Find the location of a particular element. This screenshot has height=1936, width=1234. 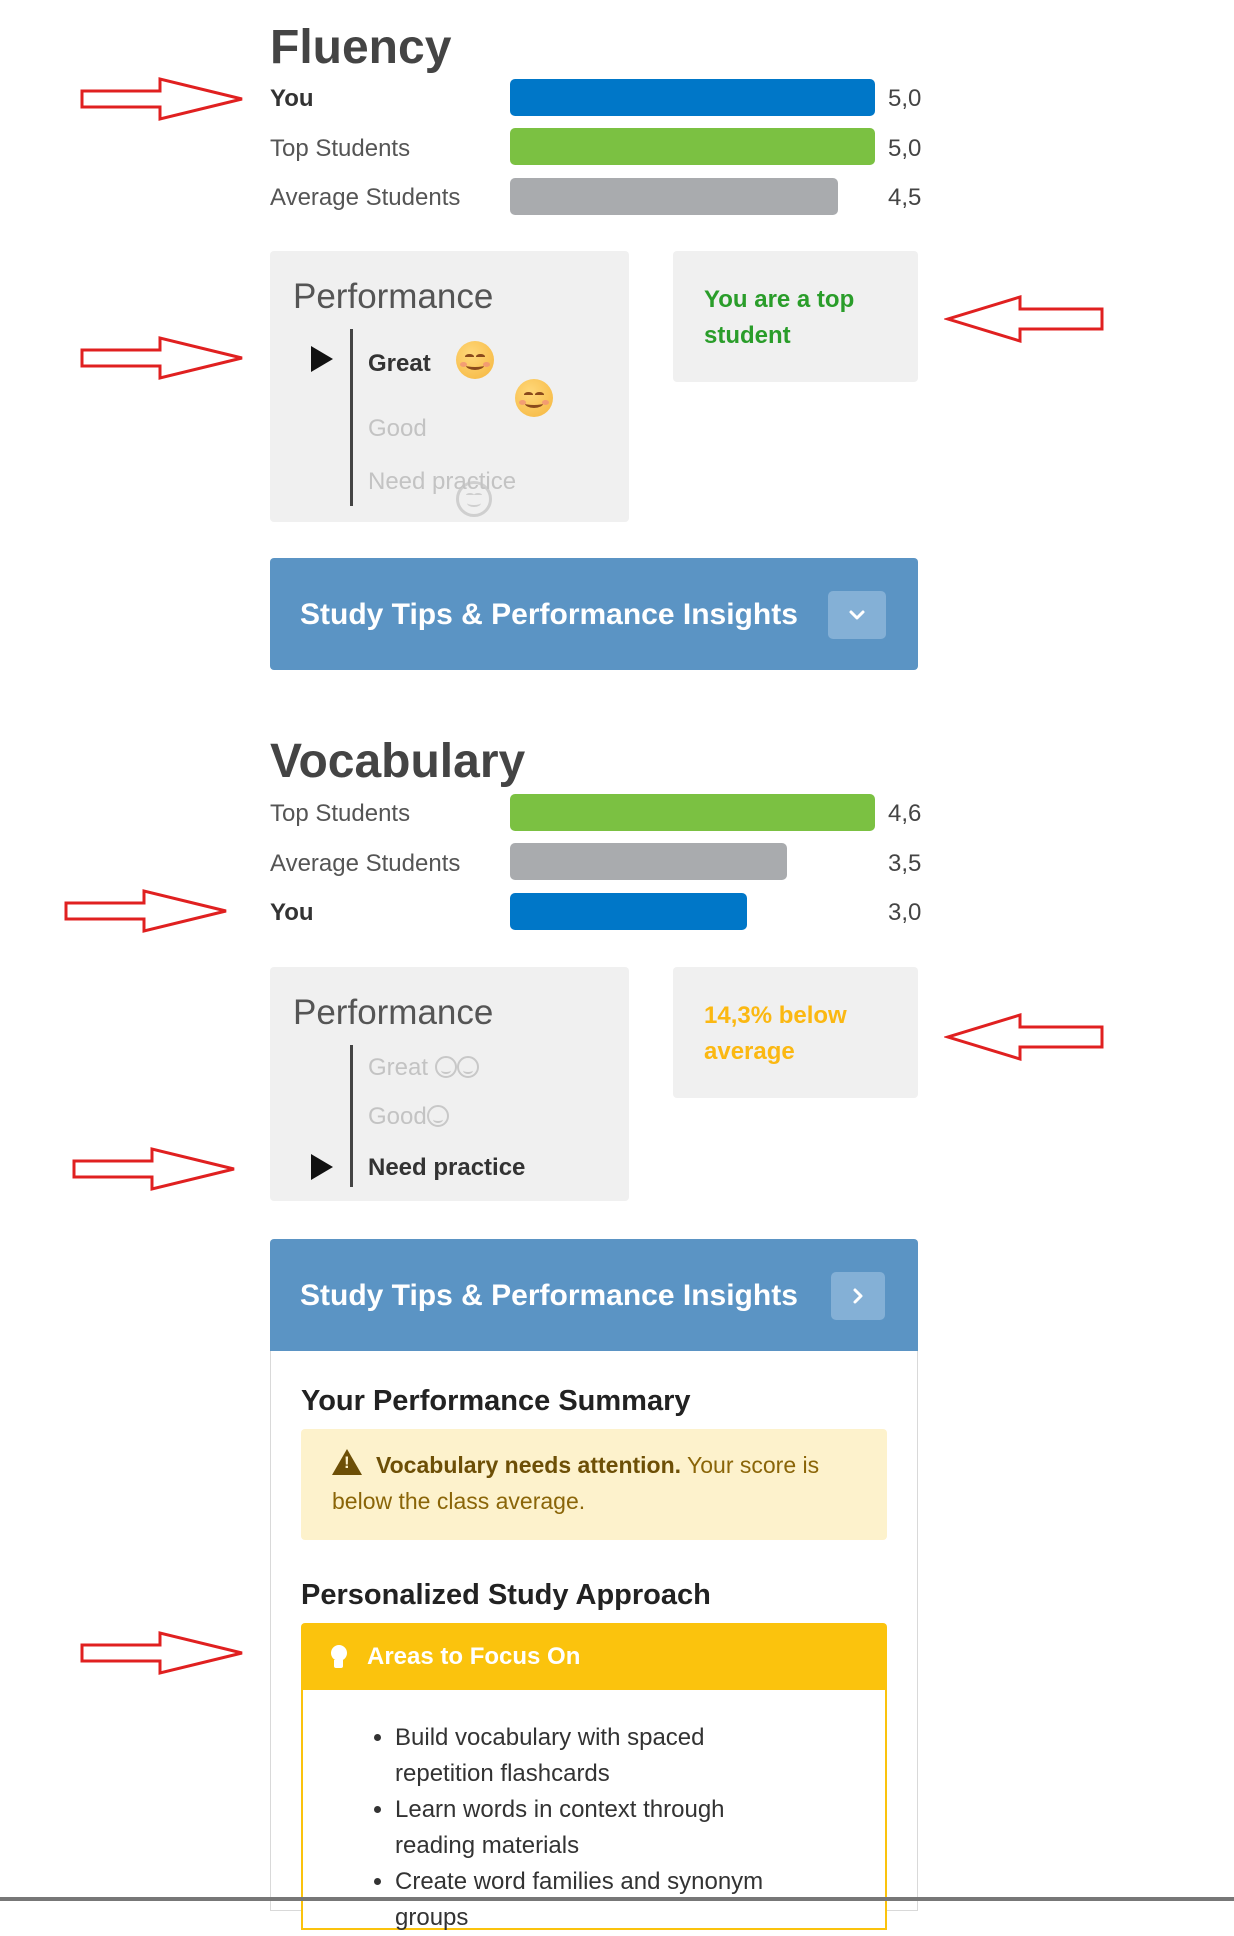

fluency-avg-label: Average Students is located at coordinates (365, 197).